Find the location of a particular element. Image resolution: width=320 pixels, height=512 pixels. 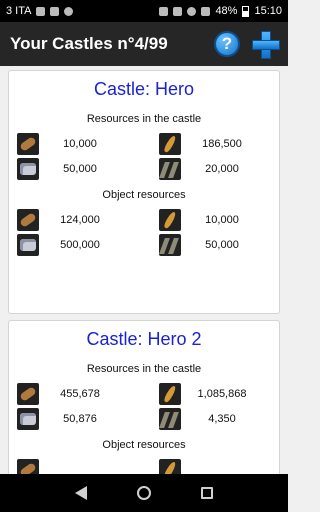

resource-row: 50,876 4,350 is located at coordinates (144, 418).